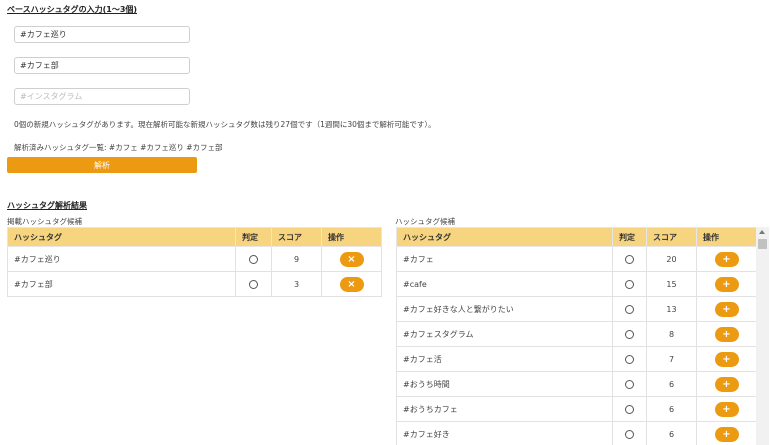  Describe the element at coordinates (121, 259) in the screenshot. I see `hashtag-cell: #カフェ巡り` at that location.